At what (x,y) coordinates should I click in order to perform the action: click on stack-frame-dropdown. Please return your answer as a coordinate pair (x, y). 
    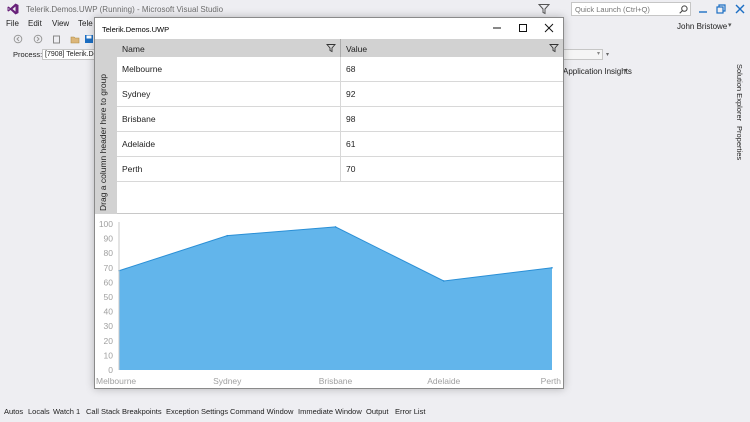
    Looking at the image, I should click on (583, 54).